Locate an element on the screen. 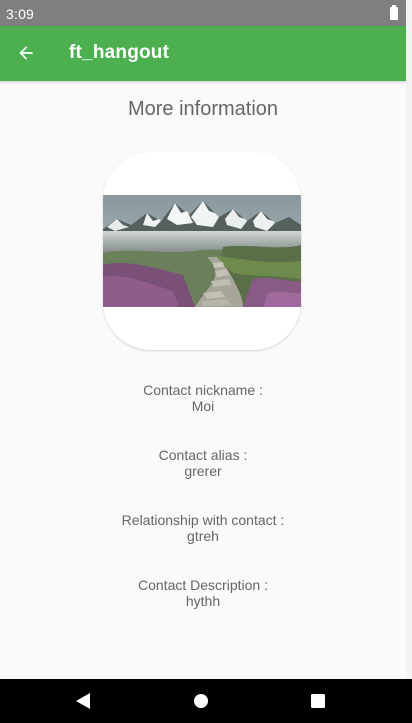 Image resolution: width=412 pixels, height=723 pixels. battery-full-icon is located at coordinates (394, 12).